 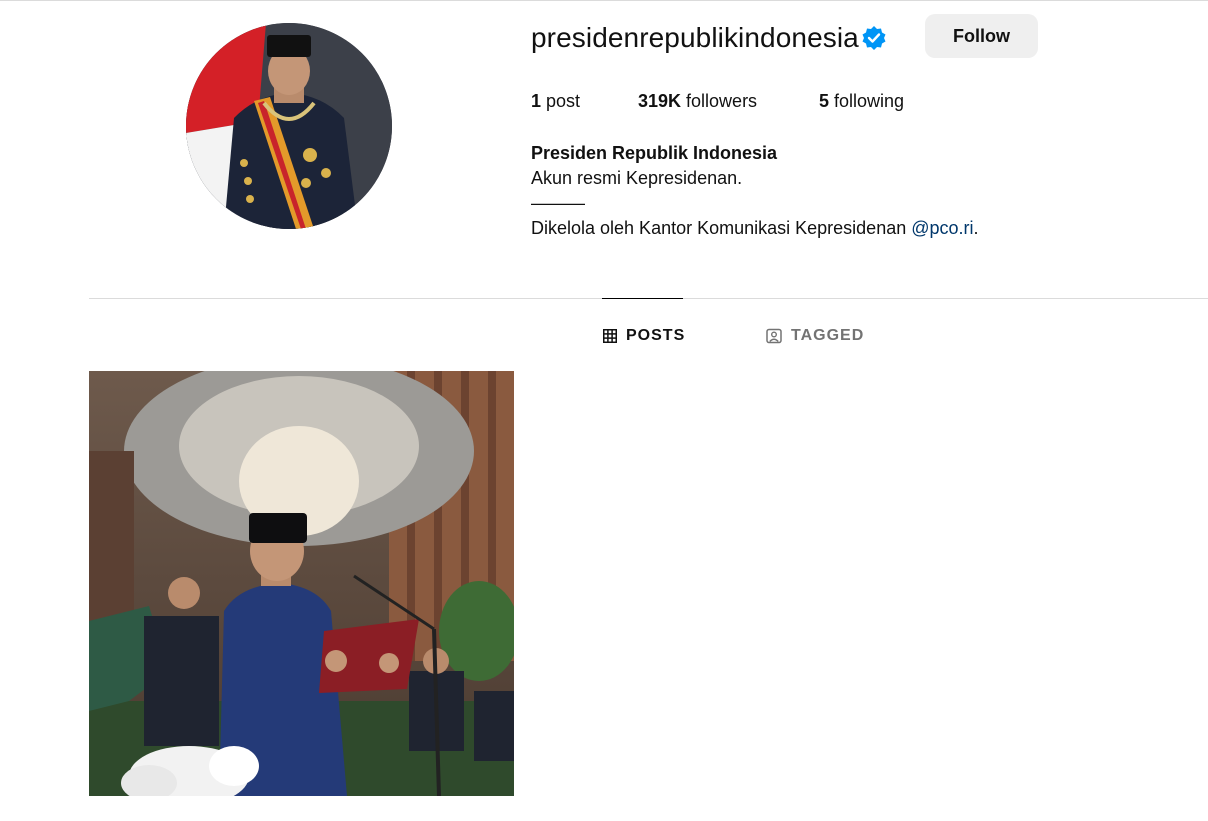 What do you see at coordinates (942, 228) in the screenshot?
I see `bio-mention-link: @pco.ri` at bounding box center [942, 228].